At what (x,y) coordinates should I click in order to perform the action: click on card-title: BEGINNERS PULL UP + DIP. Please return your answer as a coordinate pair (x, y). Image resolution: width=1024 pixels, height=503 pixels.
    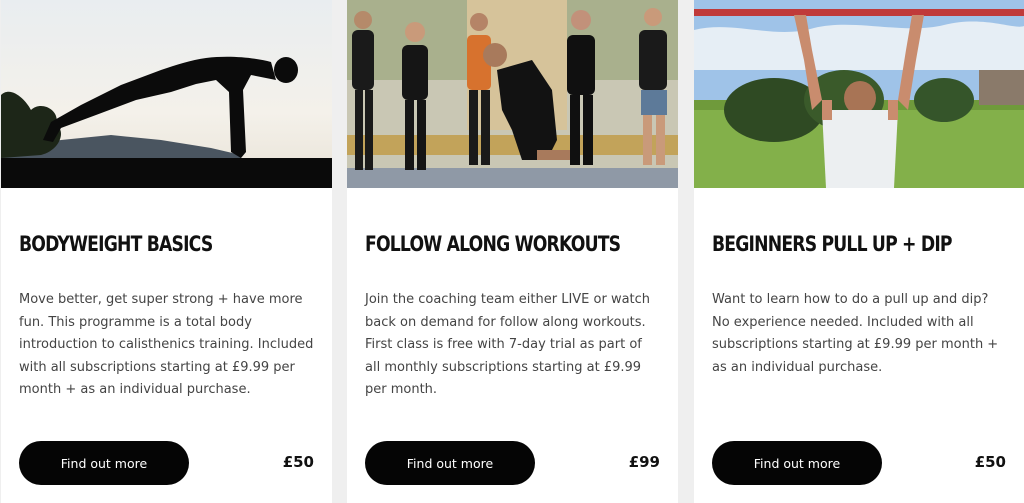
    Looking at the image, I should click on (832, 244).